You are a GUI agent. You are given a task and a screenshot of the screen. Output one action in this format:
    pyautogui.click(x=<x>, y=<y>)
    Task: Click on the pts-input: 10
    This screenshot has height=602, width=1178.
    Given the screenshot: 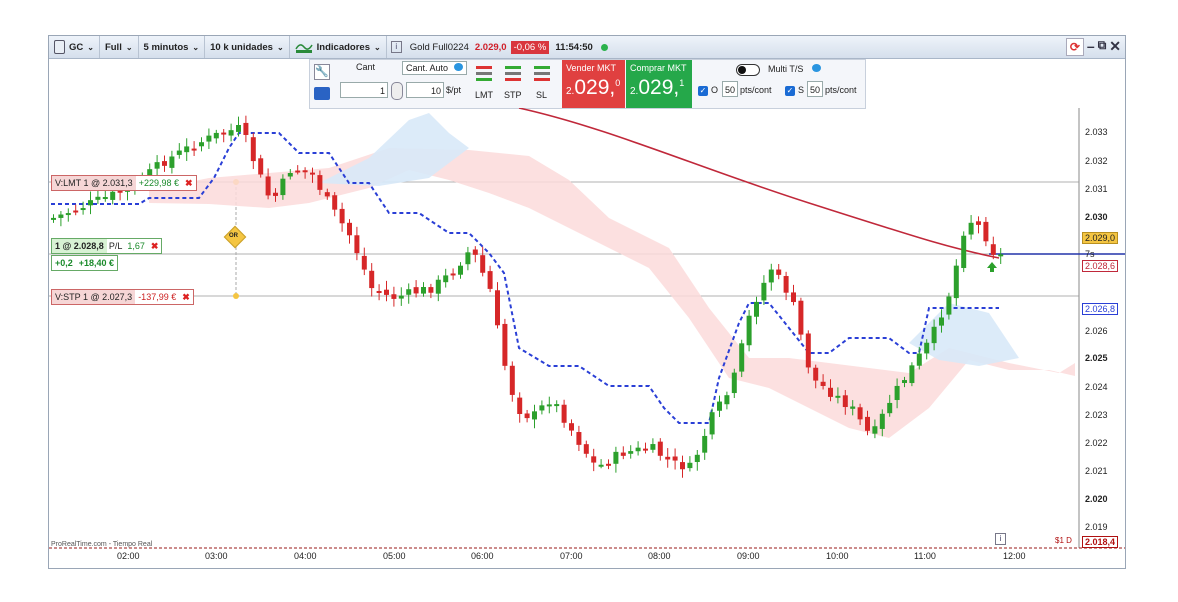 What is the action you would take?
    pyautogui.click(x=425, y=90)
    